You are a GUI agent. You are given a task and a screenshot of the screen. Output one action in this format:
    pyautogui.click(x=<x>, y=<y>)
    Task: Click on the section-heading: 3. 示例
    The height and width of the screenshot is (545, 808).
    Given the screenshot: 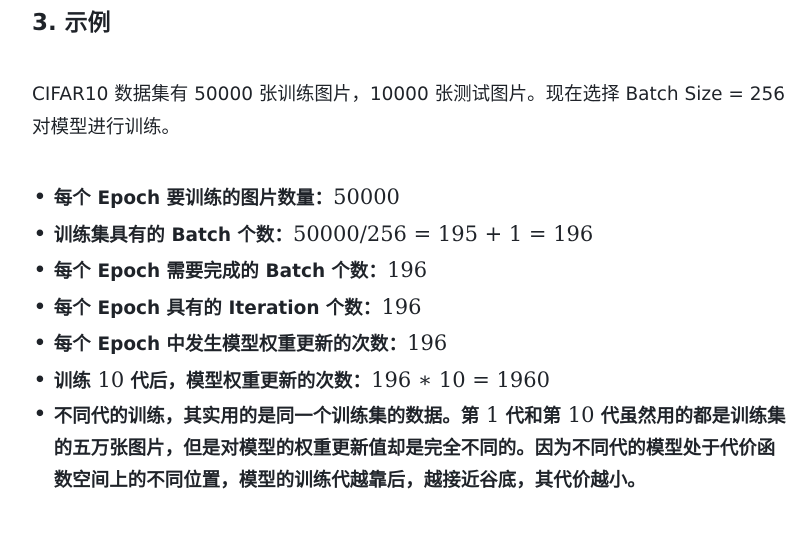 What is the action you would take?
    pyautogui.click(x=71, y=23)
    